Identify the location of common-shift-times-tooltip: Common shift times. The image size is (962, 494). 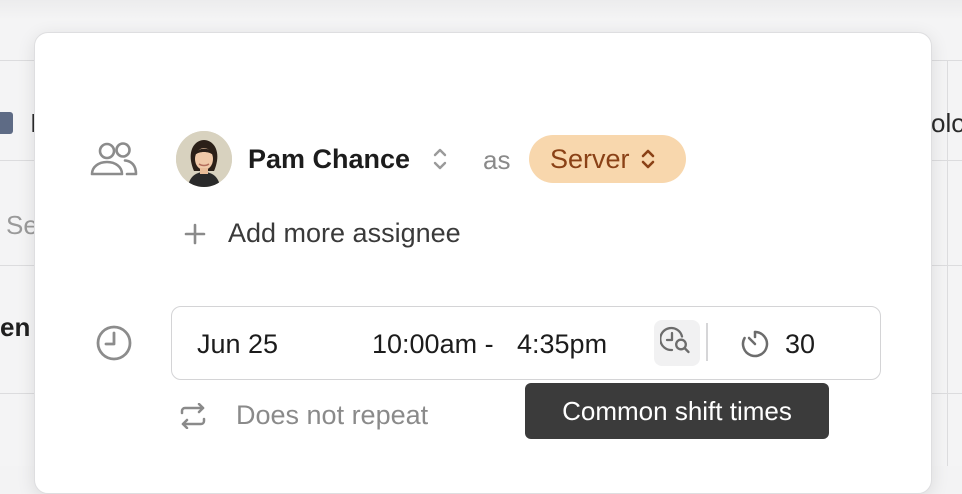
(677, 411).